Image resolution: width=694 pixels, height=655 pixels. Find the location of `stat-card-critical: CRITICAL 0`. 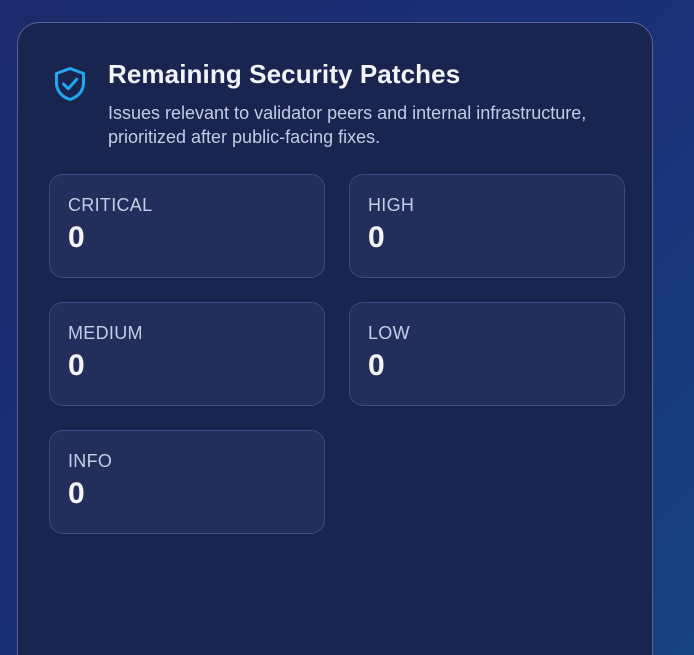

stat-card-critical: CRITICAL 0 is located at coordinates (187, 226).